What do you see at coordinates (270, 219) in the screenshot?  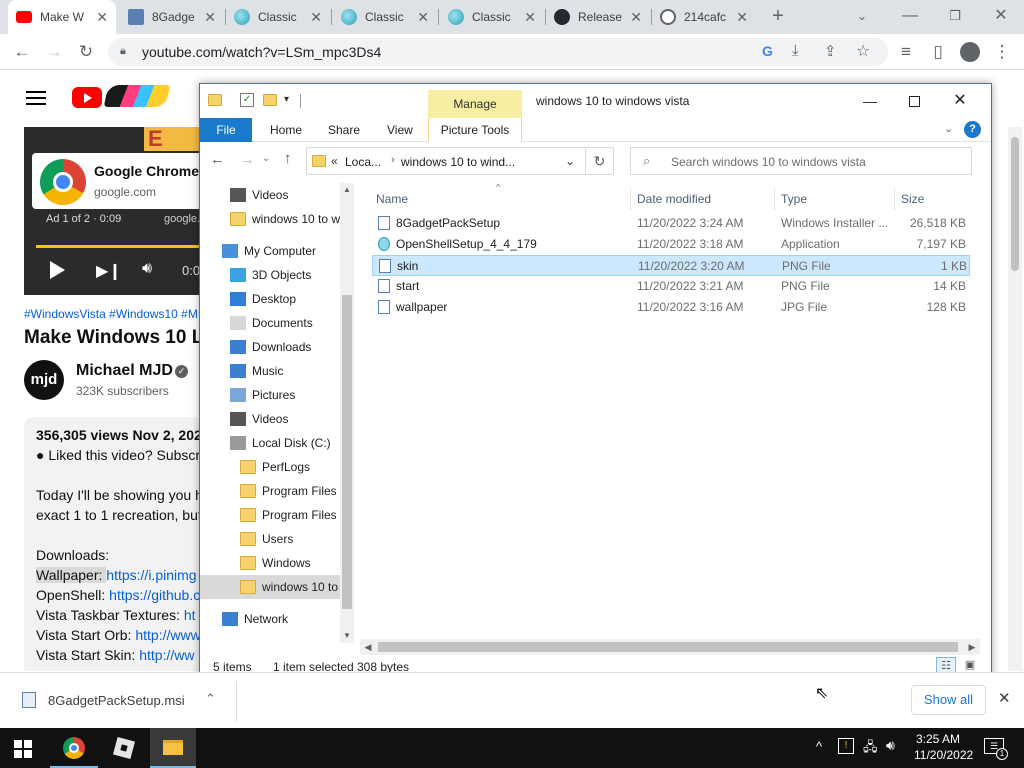 I see `nav-item-windows-10-to-w: windows 10 to w` at bounding box center [270, 219].